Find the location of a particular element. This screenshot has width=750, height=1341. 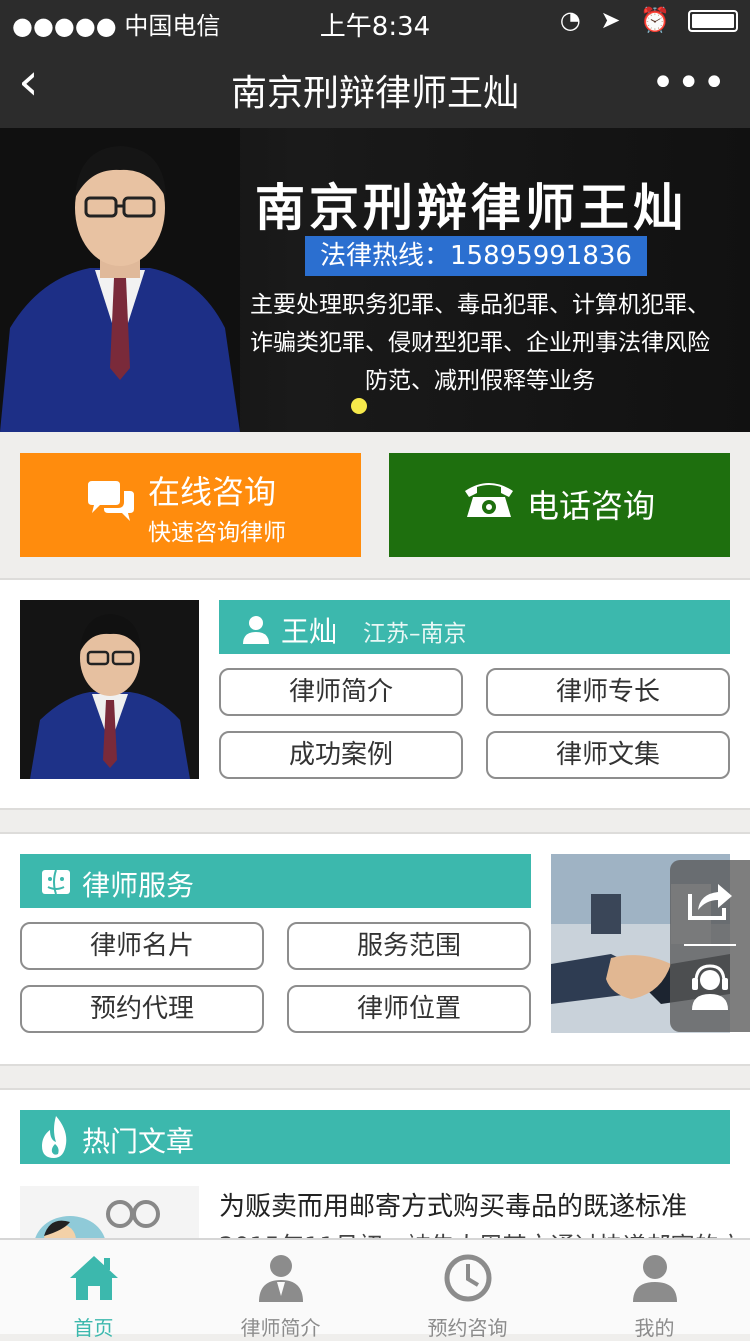

banner-title: 南京刑辩律师王灿 is located at coordinates (471, 208).